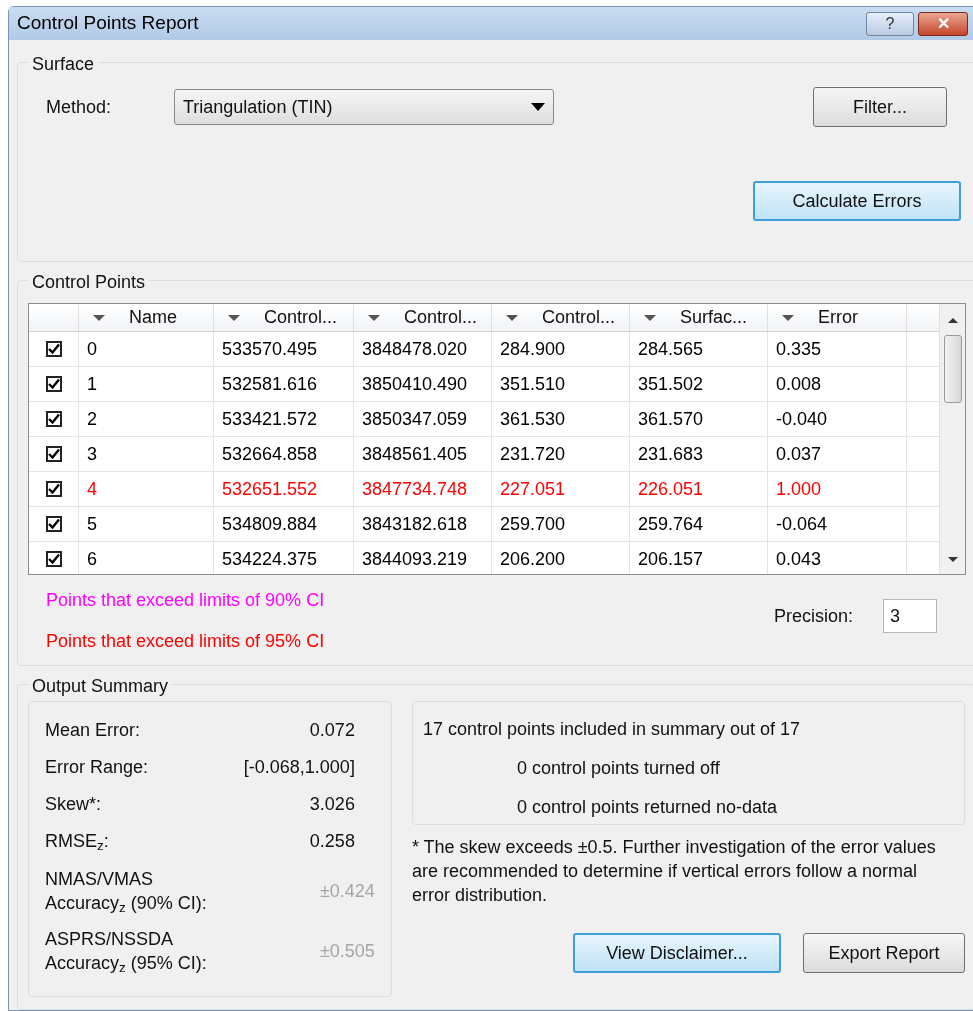 The image size is (973, 1011). Describe the element at coordinates (837, 419) in the screenshot. I see `table-cell: -0.040` at that location.